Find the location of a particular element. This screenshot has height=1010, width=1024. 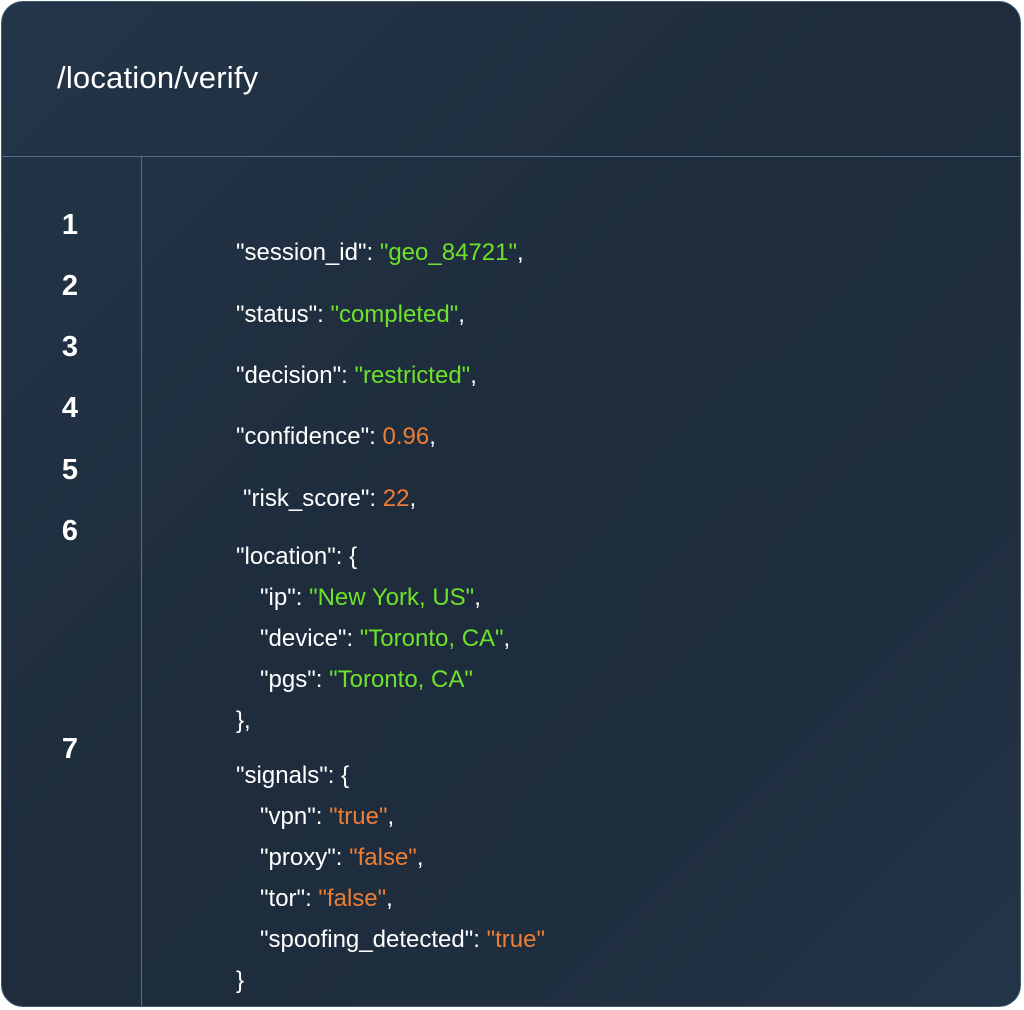

code-line-signals-spoofing: "spoofing_detected": "true" is located at coordinates (402, 939).